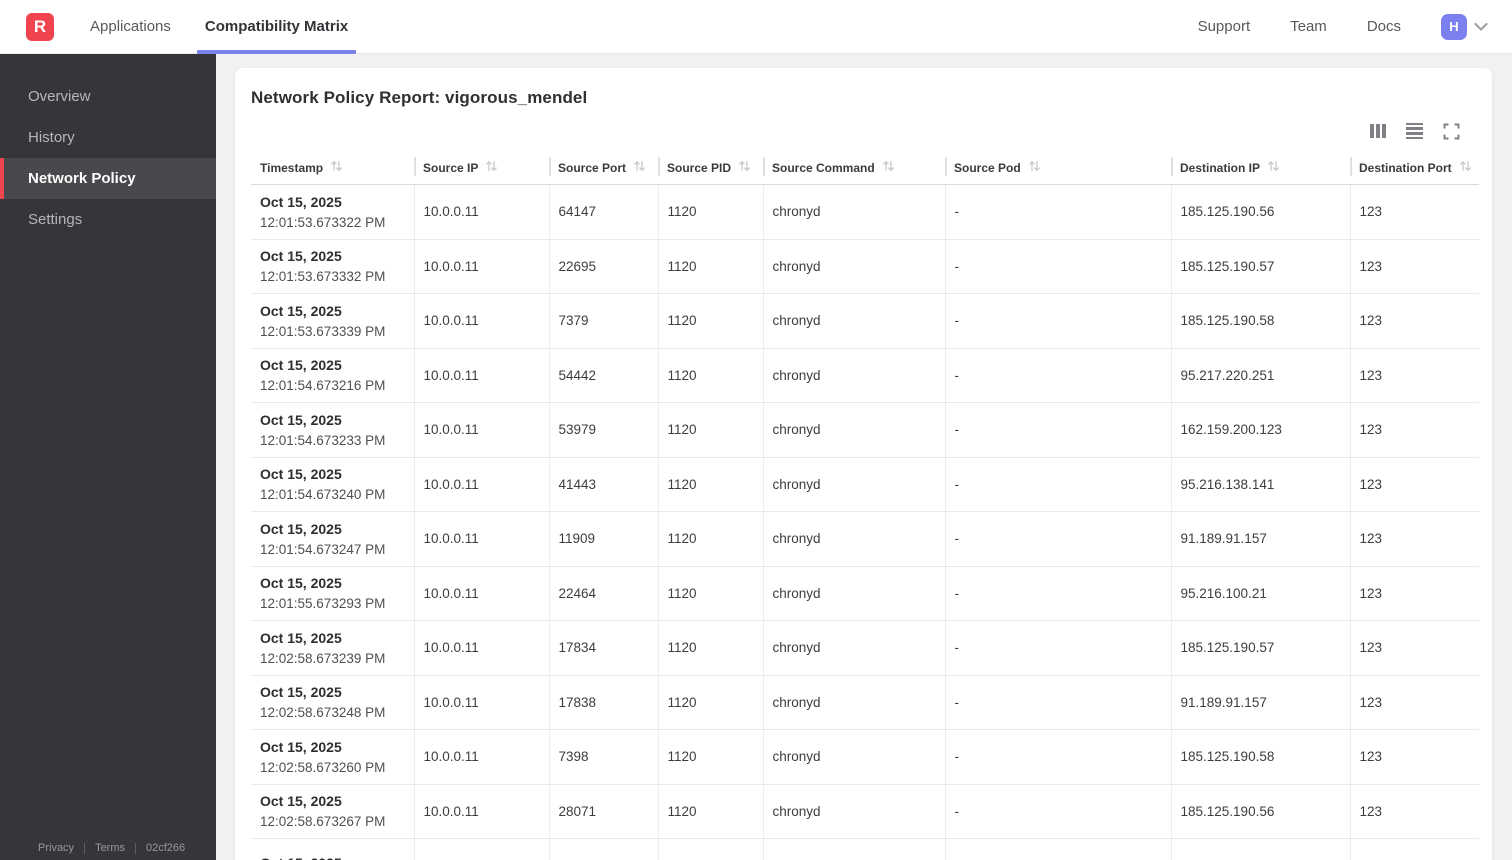  Describe the element at coordinates (332, 702) in the screenshot. I see `cell-timestamp: Oct 15, 2025 12:02:58.673248 PM` at that location.